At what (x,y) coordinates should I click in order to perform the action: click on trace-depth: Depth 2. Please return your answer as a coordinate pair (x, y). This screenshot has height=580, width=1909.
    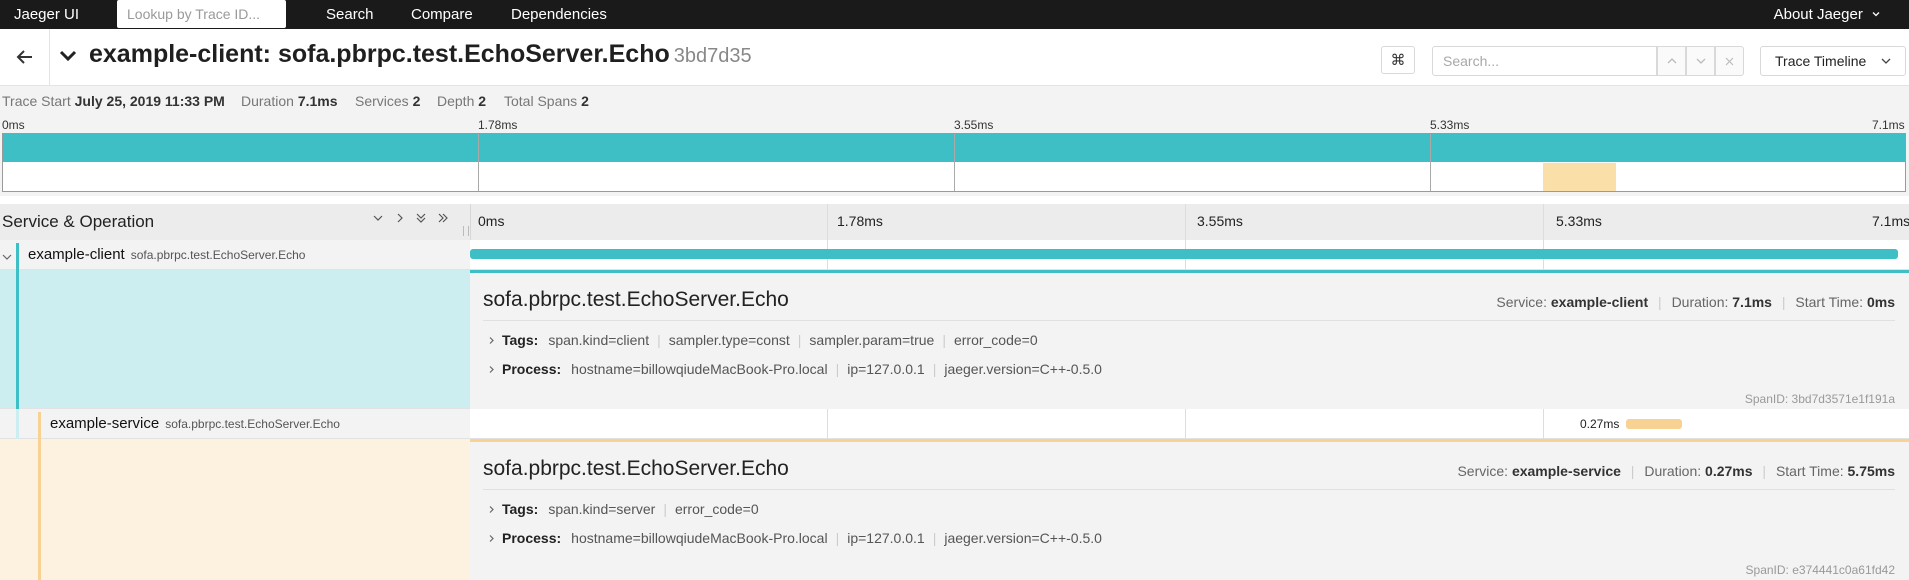
    Looking at the image, I should click on (462, 101).